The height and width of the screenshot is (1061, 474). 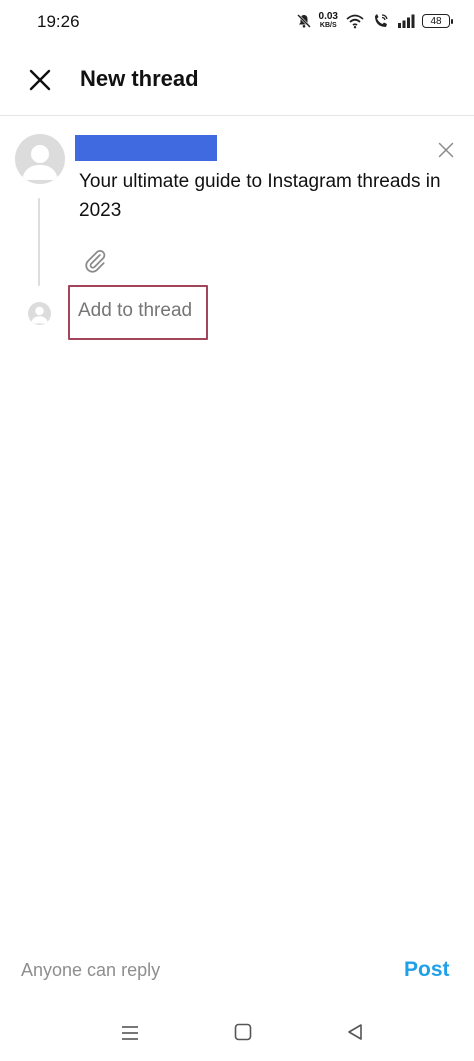 I want to click on signal-icon, so click(x=406, y=21).